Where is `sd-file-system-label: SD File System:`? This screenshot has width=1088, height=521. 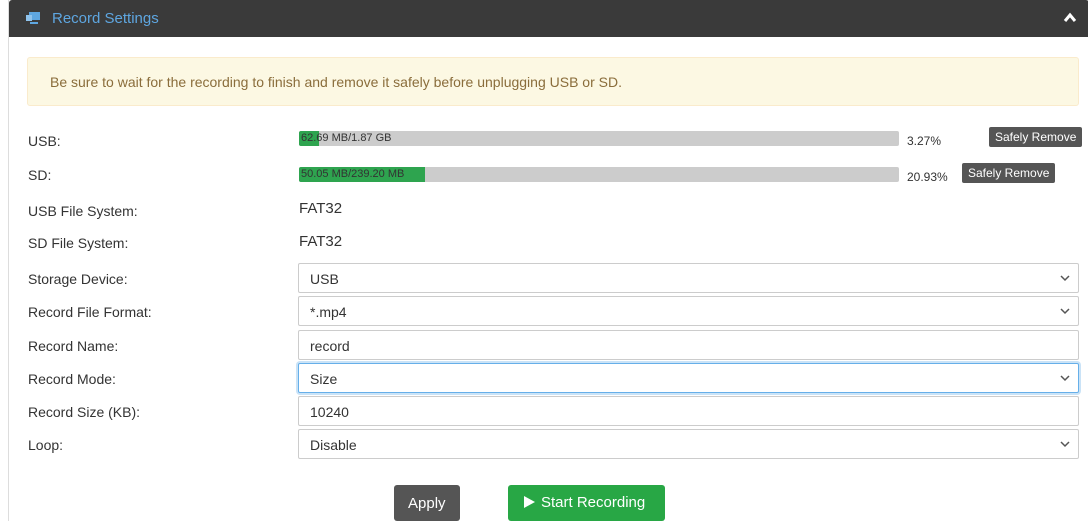
sd-file-system-label: SD File System: is located at coordinates (78, 243).